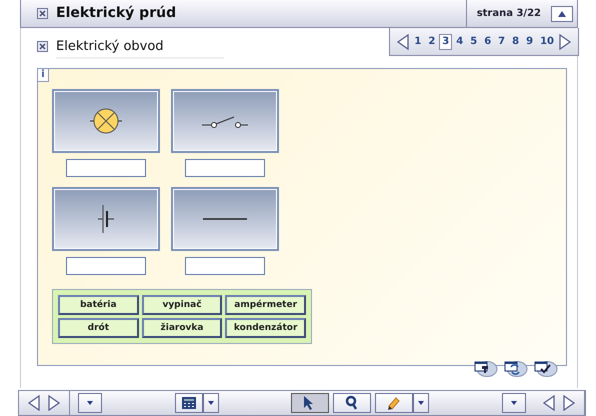  I want to click on battery-symbol-icon, so click(106, 219).